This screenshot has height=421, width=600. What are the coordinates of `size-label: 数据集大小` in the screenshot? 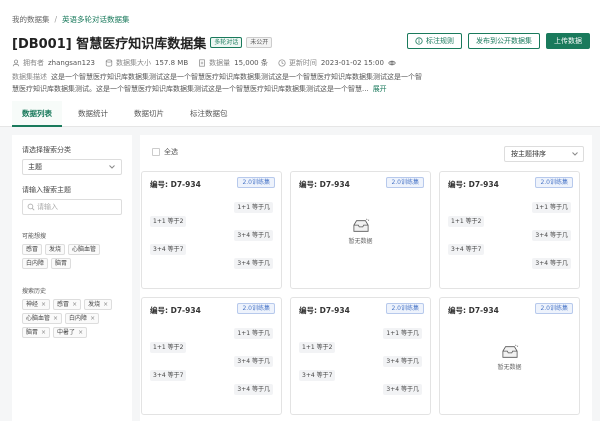 It's located at (134, 63).